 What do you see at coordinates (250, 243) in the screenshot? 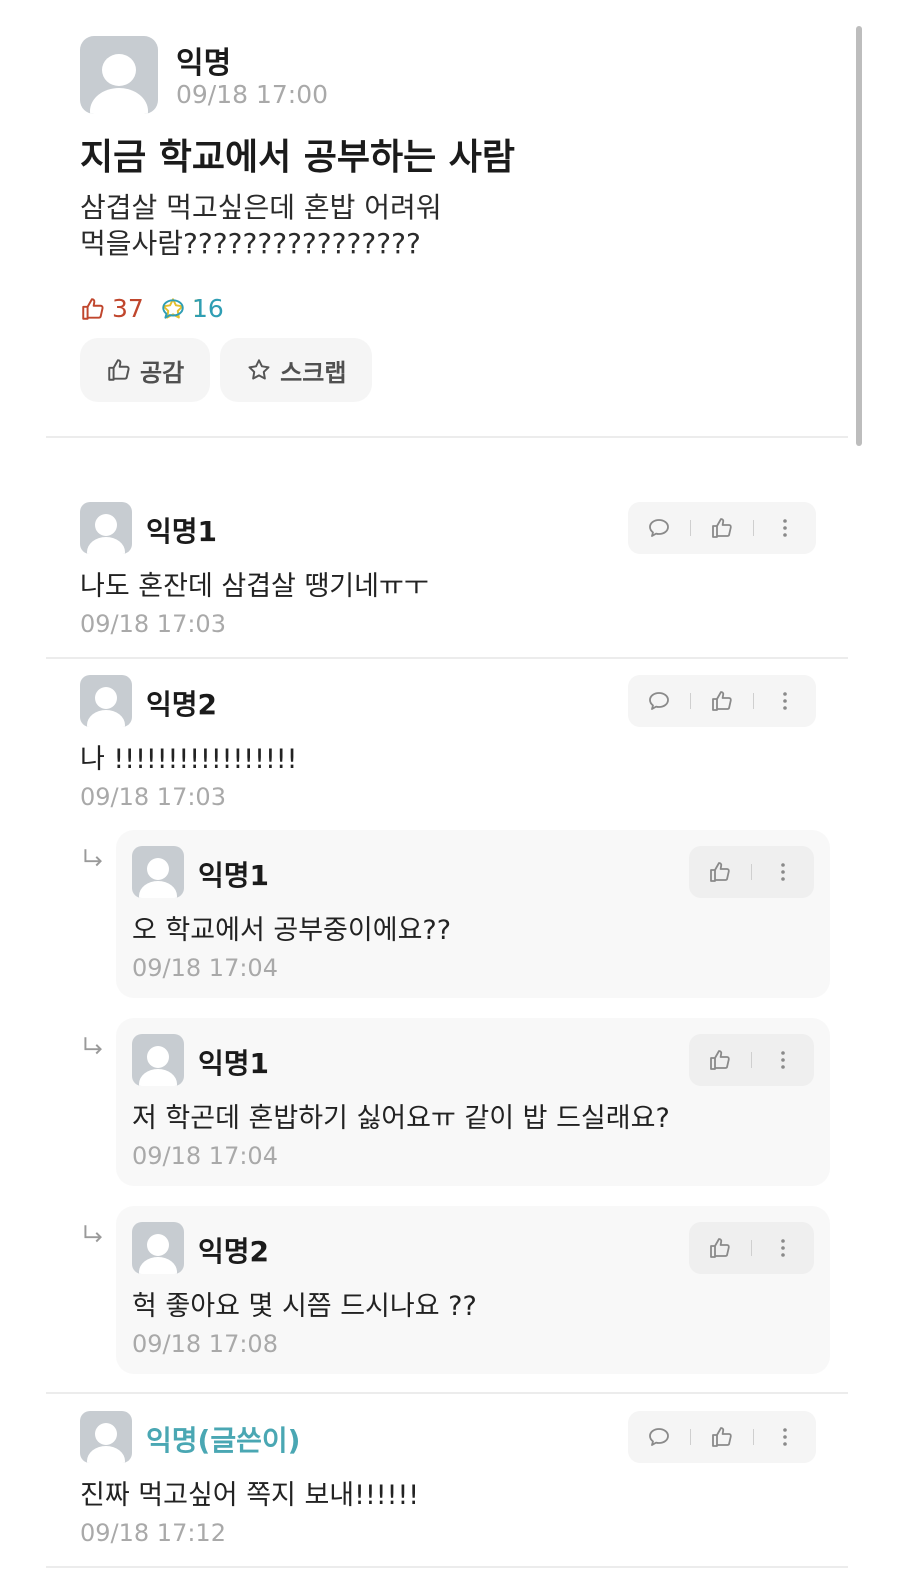
I see `post-body-line: 먹을사람????????????????` at bounding box center [250, 243].